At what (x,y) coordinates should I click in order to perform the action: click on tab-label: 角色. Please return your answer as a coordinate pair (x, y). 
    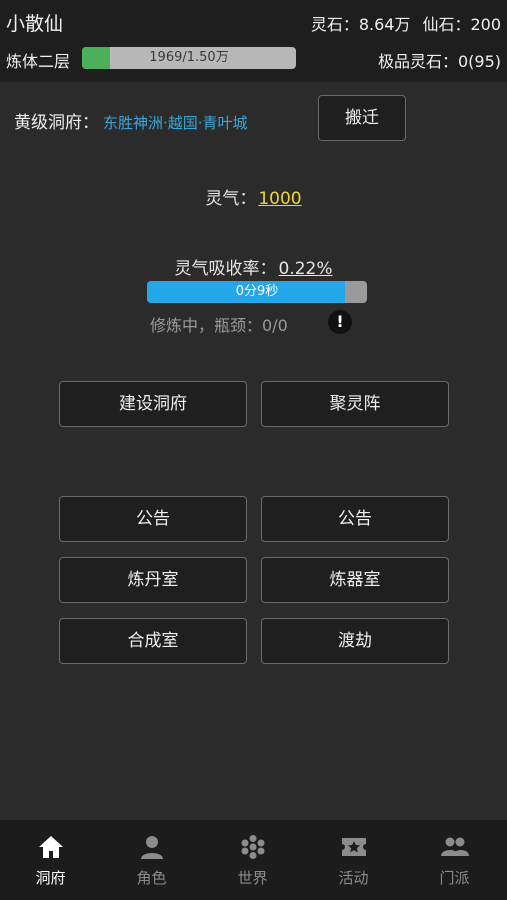
    Looking at the image, I should click on (151, 878).